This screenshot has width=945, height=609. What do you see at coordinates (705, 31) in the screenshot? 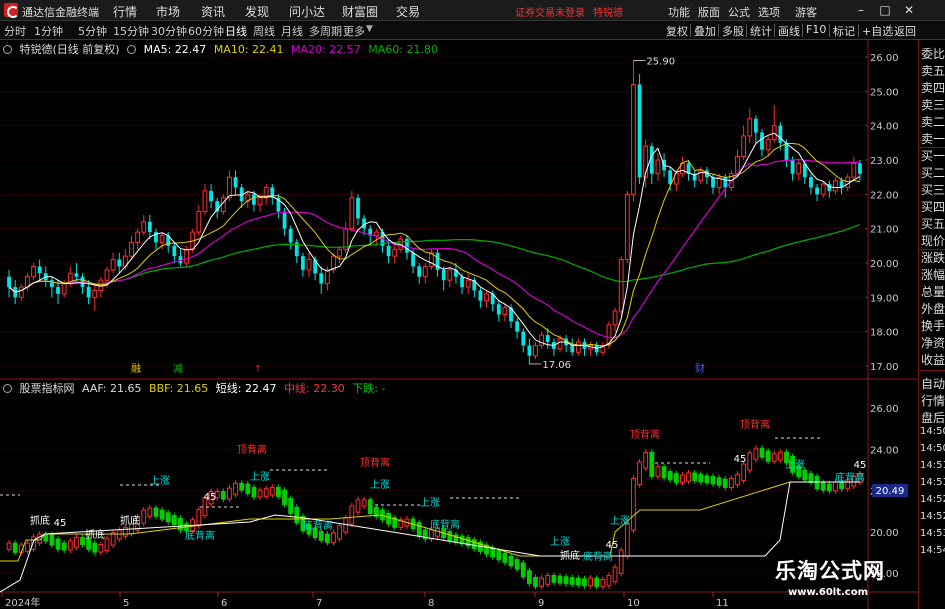
I see `overlay-button: 叠加` at bounding box center [705, 31].